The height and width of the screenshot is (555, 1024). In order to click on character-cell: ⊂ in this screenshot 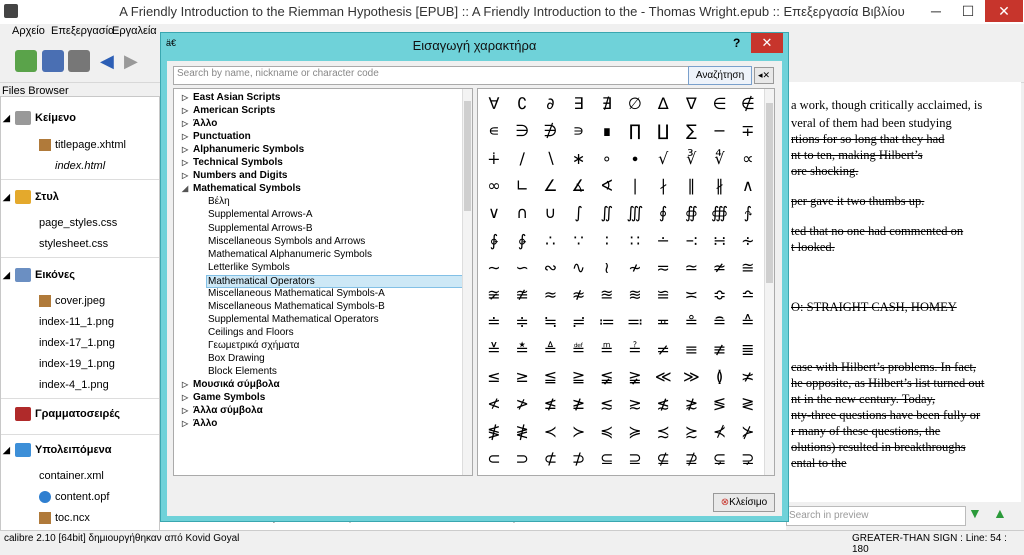, I will do `click(494, 458)`.